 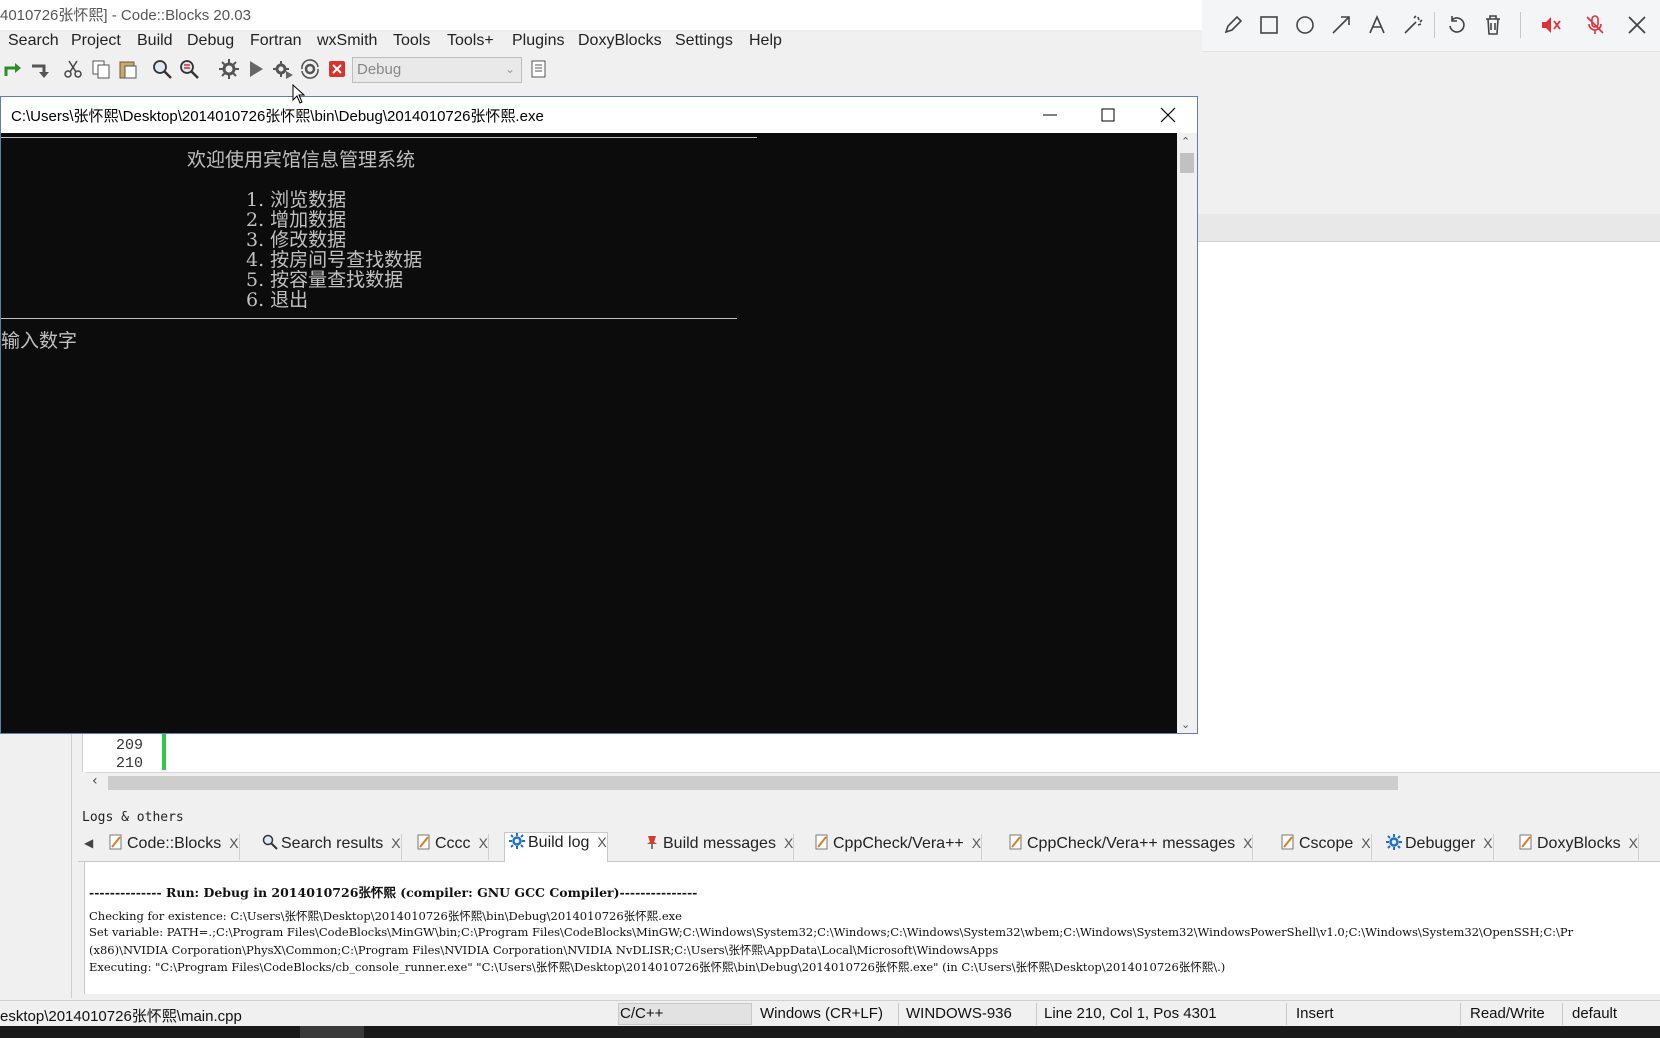 What do you see at coordinates (1131, 843) in the screenshot?
I see `tab-label: CppCheck/Vera++ messages` at bounding box center [1131, 843].